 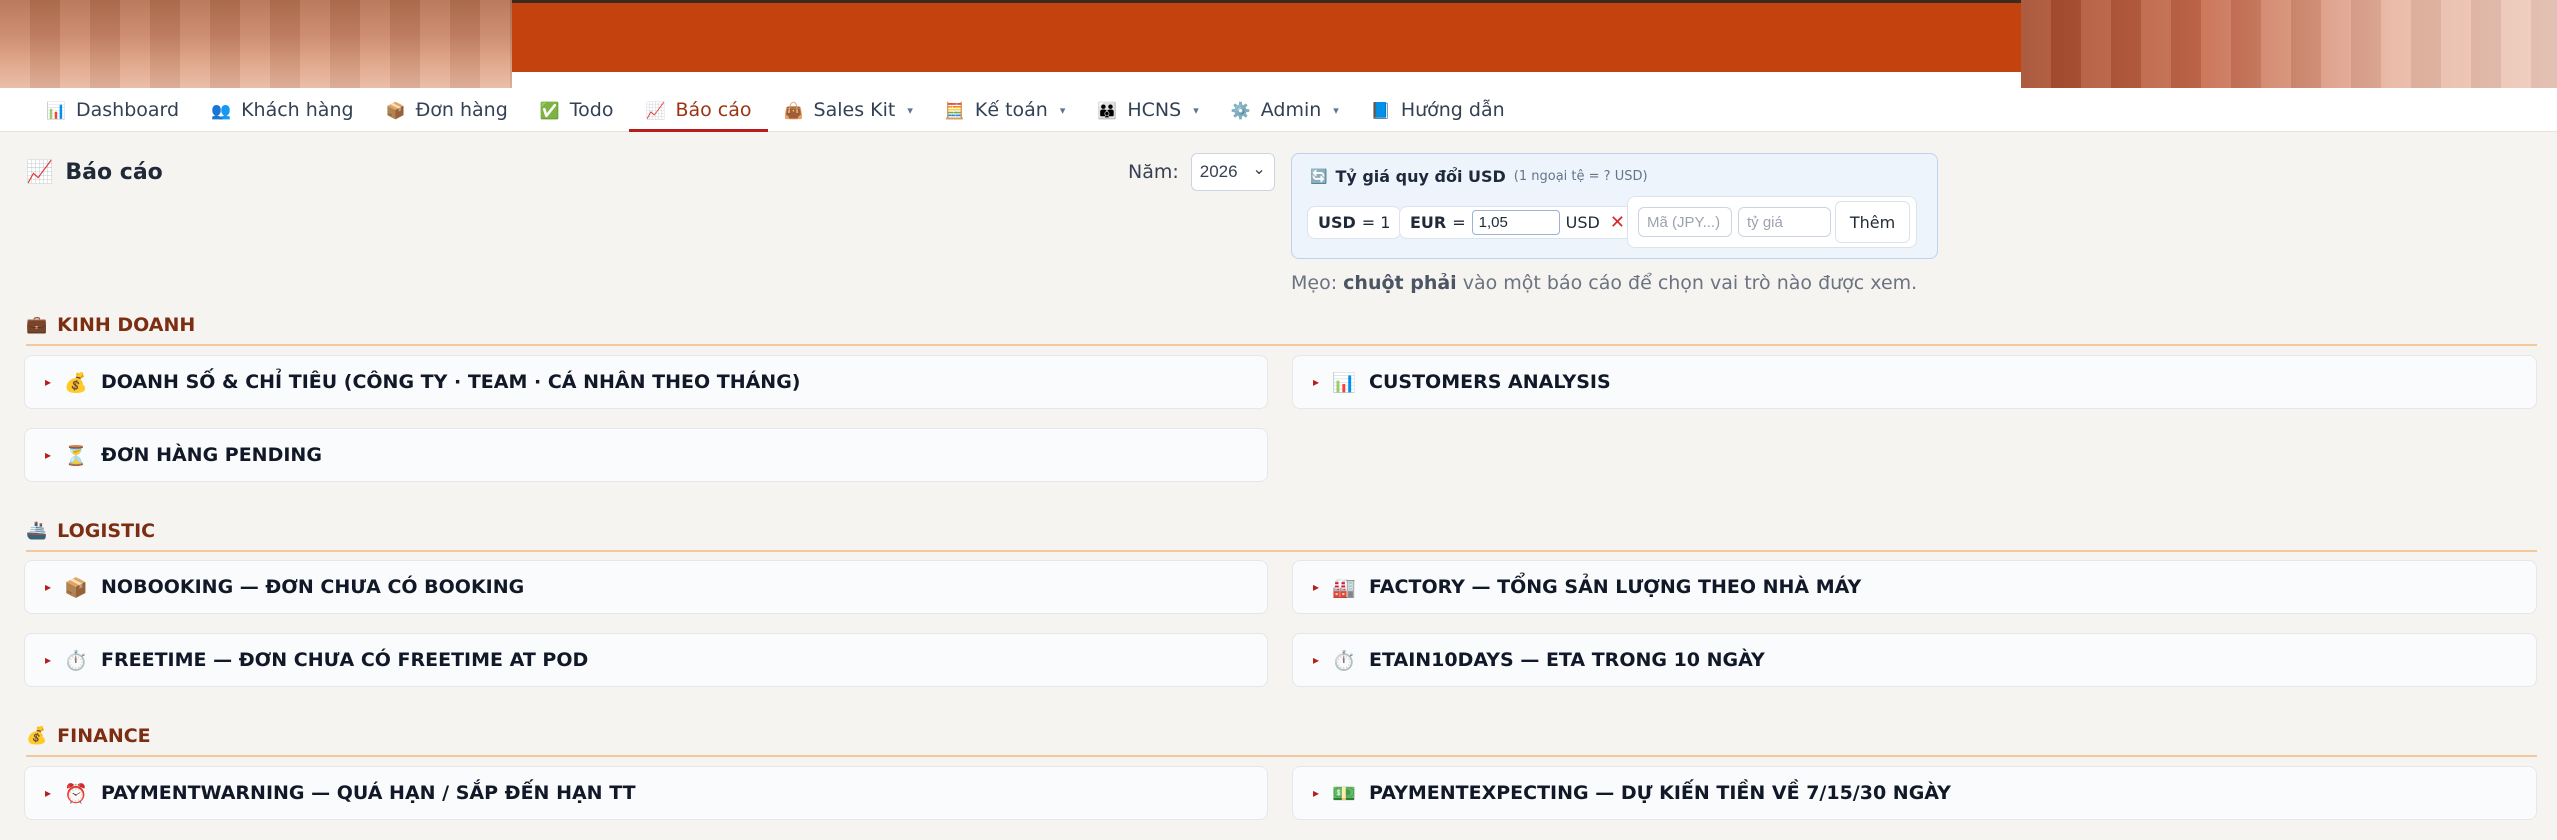 I want to click on report-label: NOBOOKING — ĐƠN CHƯA CÓ BOOKING, so click(x=313, y=587).